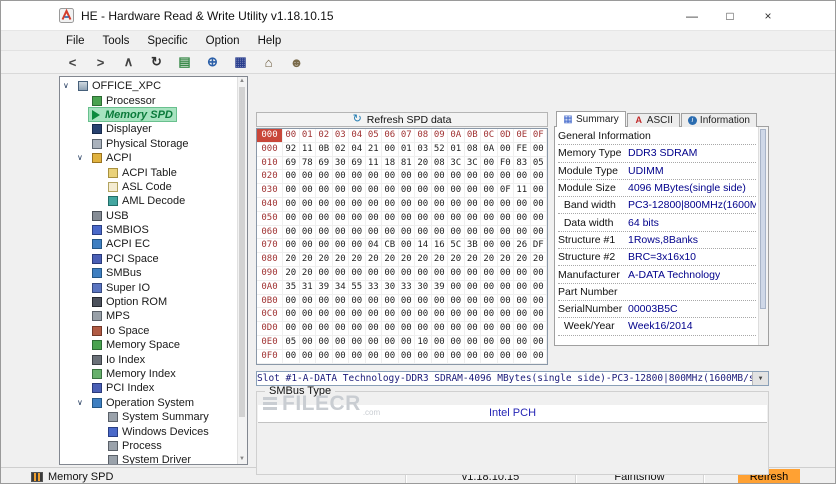 The height and width of the screenshot is (484, 836). Describe the element at coordinates (128, 62) in the screenshot. I see `up-icon: ∧` at that location.